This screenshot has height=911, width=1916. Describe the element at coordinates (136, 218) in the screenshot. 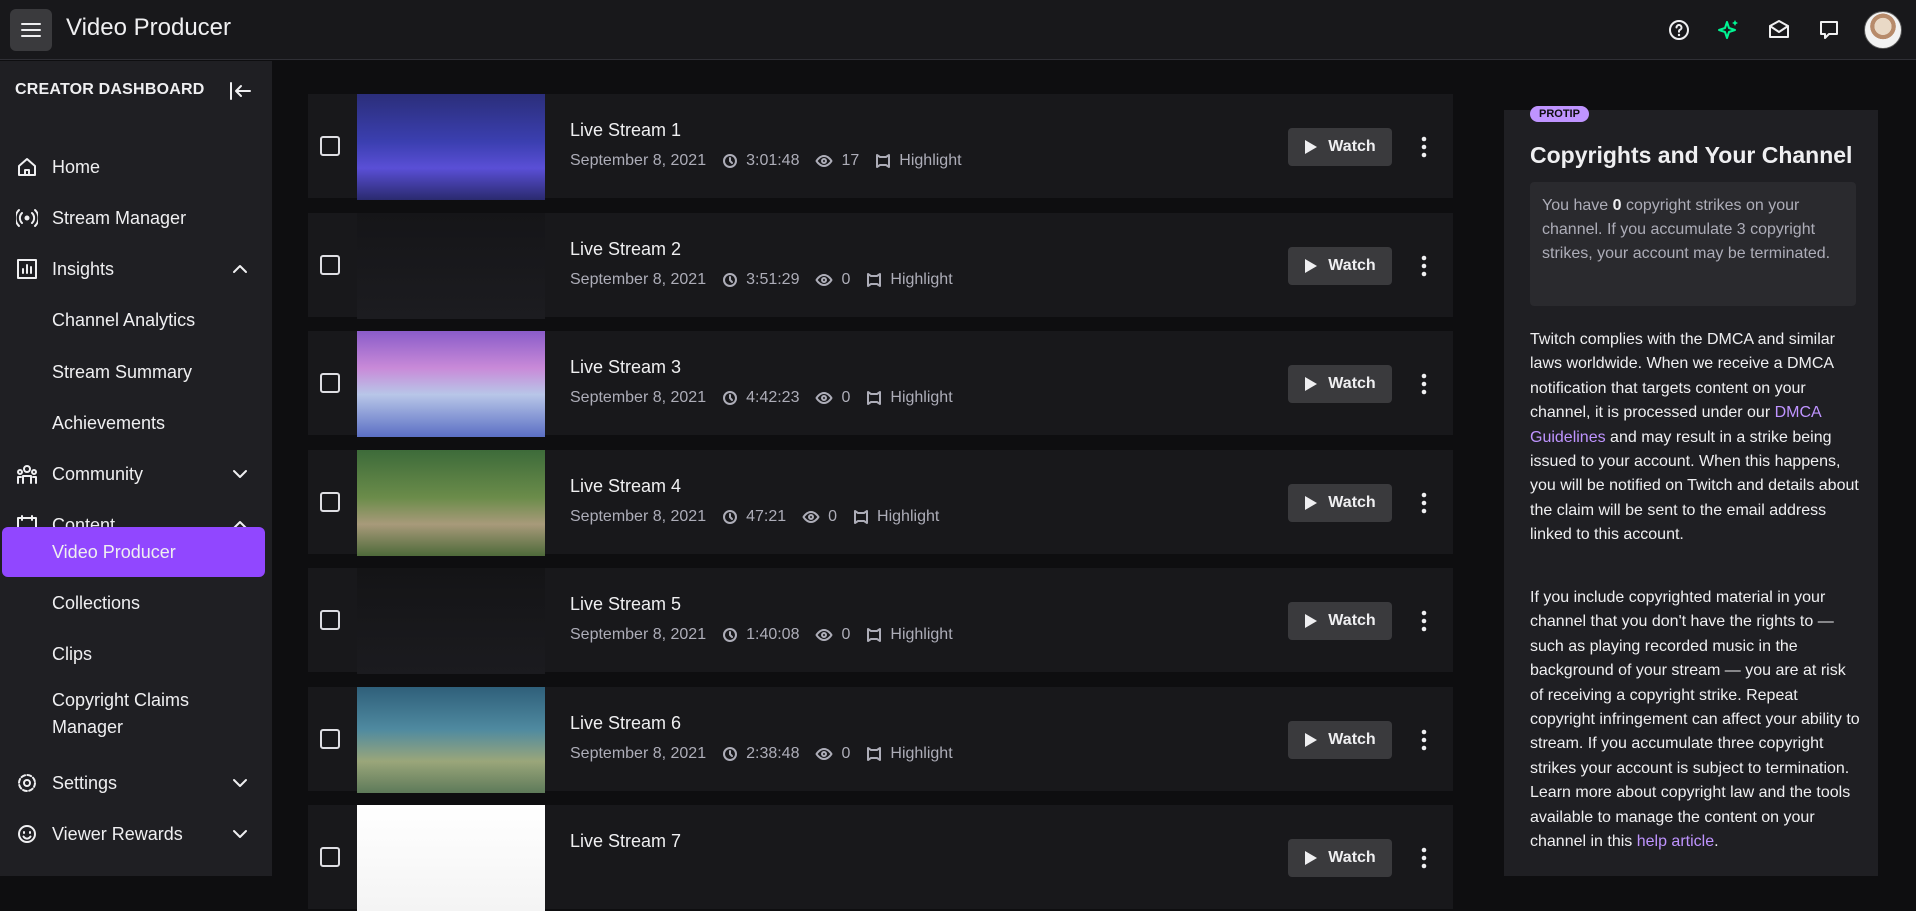

I see `sidebar-item-stream-manager: Stream Manager` at that location.